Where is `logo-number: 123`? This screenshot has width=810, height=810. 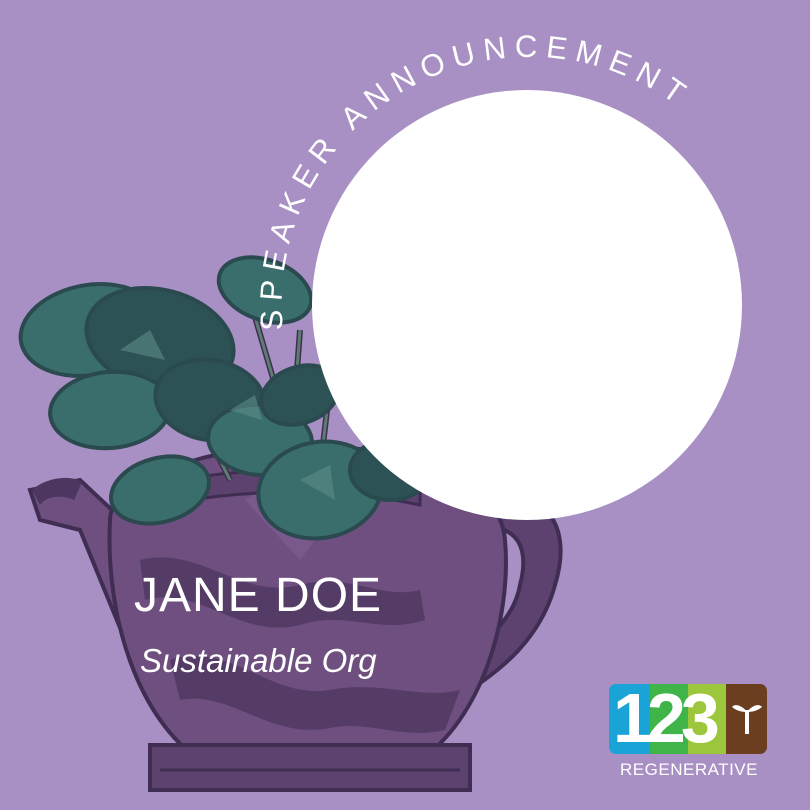
logo-number: 123 is located at coordinates (666, 718).